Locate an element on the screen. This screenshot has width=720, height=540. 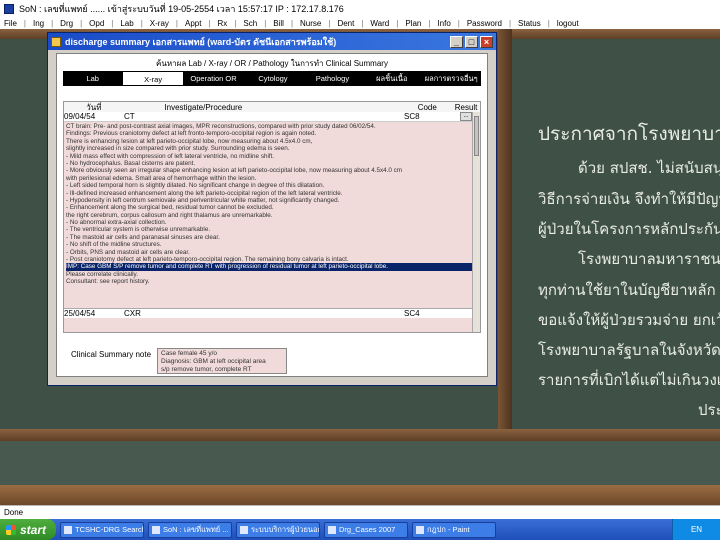
menu-item-file: File is located at coordinates (10, 23).